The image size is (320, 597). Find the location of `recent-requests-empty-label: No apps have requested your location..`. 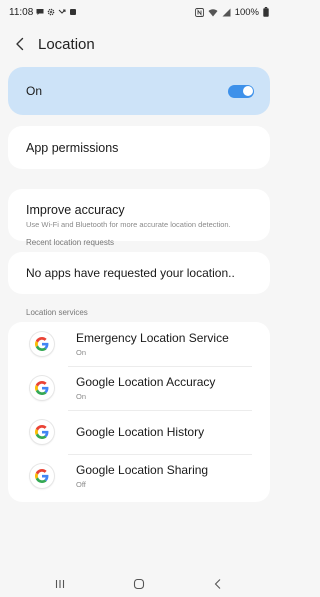

recent-requests-empty-label: No apps have requested your location.. is located at coordinates (130, 273).